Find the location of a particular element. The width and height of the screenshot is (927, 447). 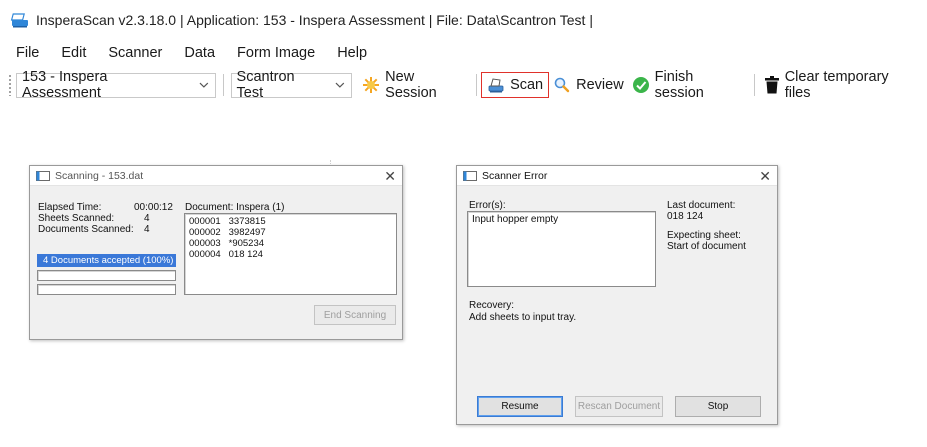

document-label: Document: Inspera (1) is located at coordinates (235, 207).